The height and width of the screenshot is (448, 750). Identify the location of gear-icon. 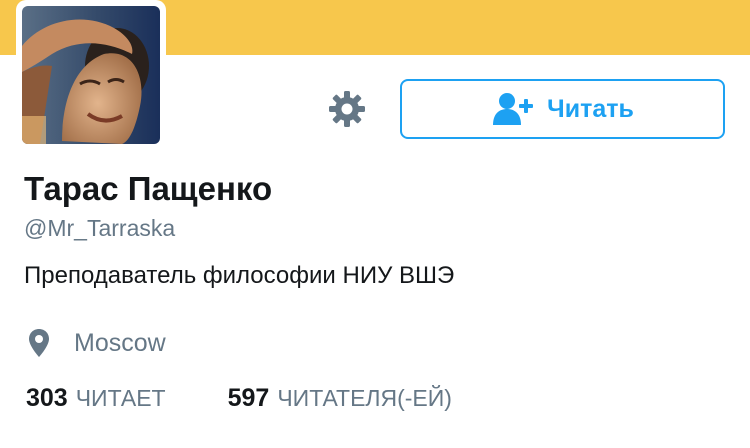
(347, 109).